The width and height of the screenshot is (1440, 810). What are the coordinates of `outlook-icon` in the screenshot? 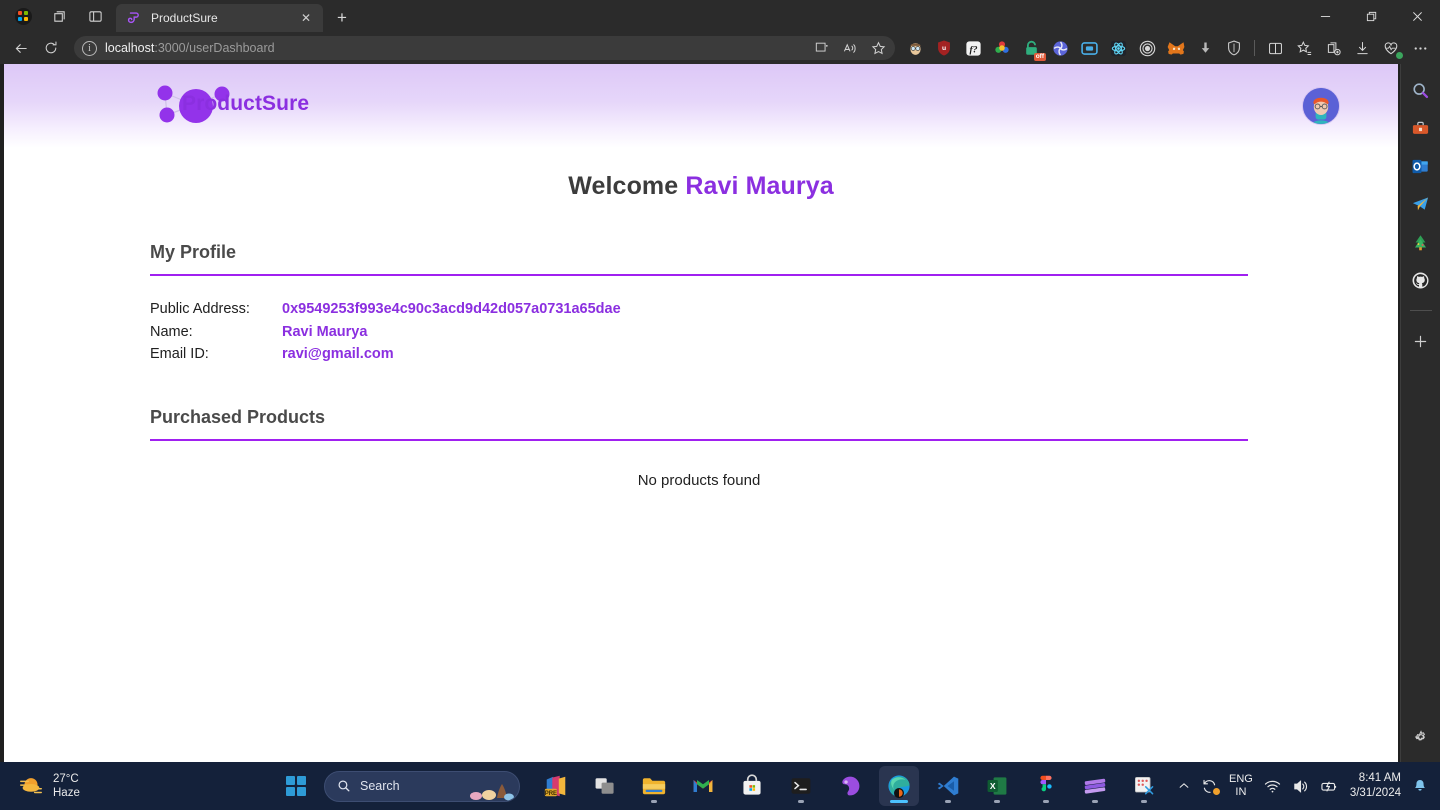 It's located at (1421, 166).